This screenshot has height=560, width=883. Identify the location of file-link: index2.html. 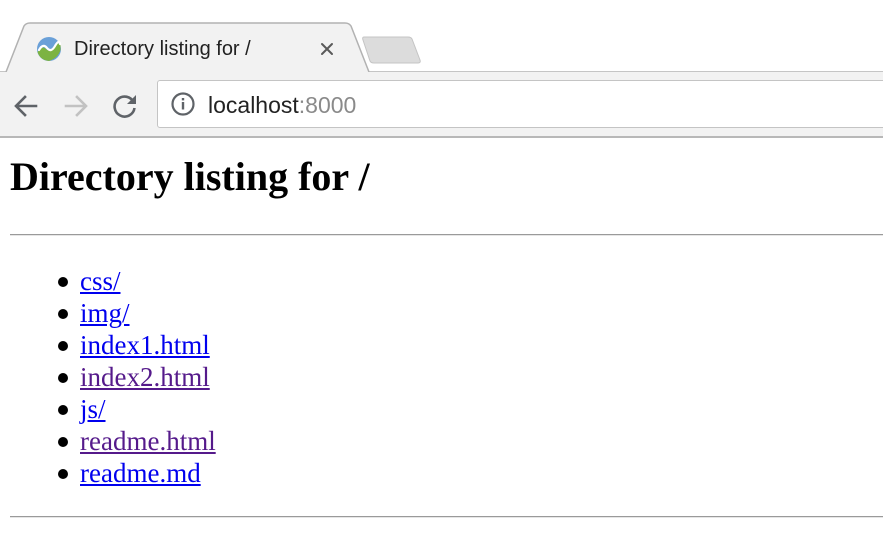
(145, 377).